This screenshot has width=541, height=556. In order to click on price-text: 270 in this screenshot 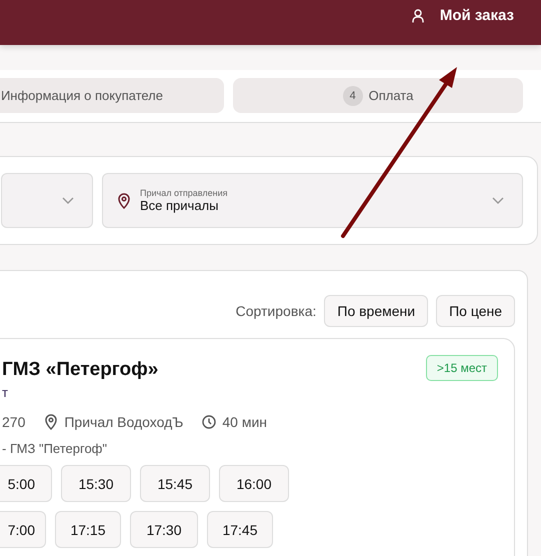, I will do `click(14, 422)`.